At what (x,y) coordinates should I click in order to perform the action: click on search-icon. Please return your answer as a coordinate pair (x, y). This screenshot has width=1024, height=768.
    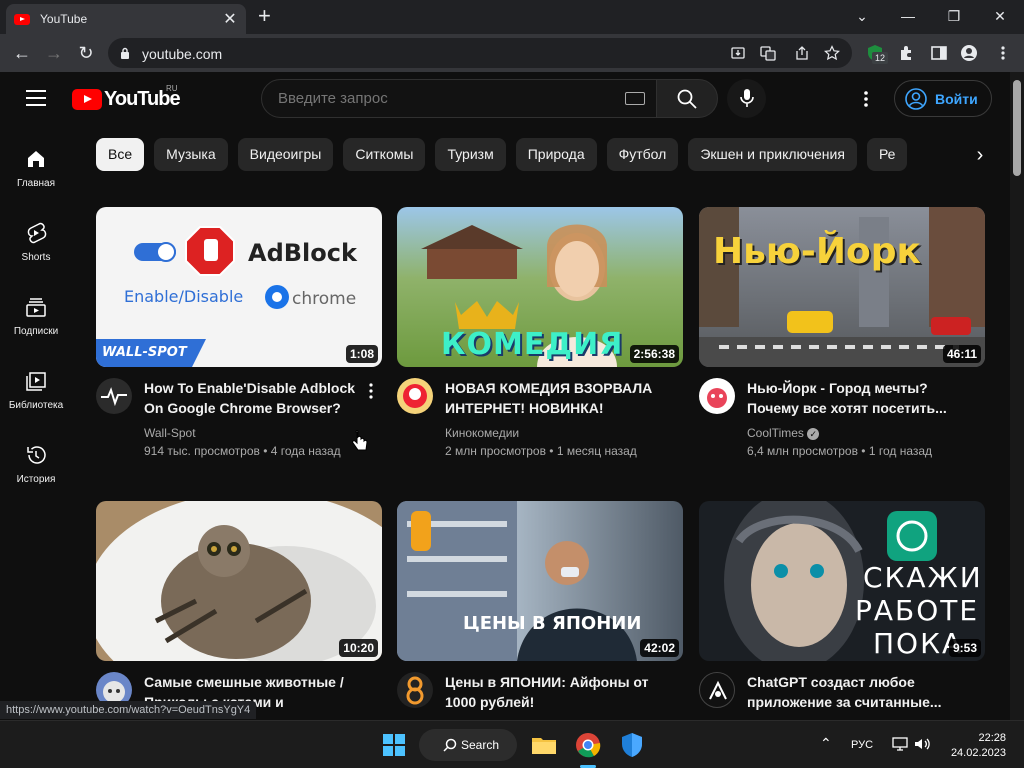
    Looking at the image, I should click on (687, 99).